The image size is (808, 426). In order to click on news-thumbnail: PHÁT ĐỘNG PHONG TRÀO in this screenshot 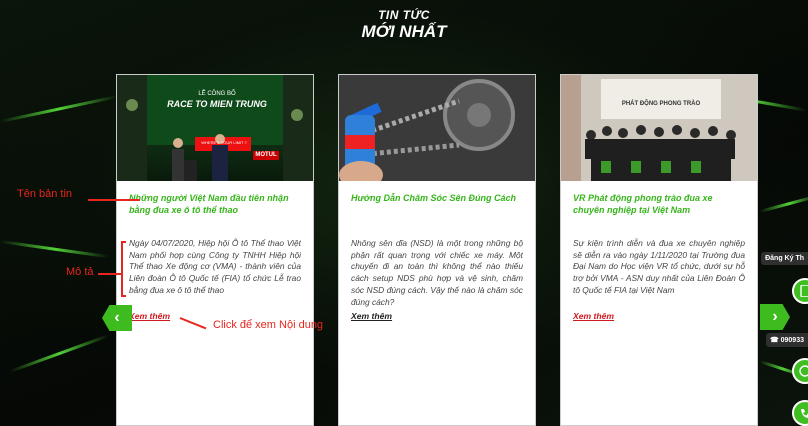, I will do `click(659, 128)`.